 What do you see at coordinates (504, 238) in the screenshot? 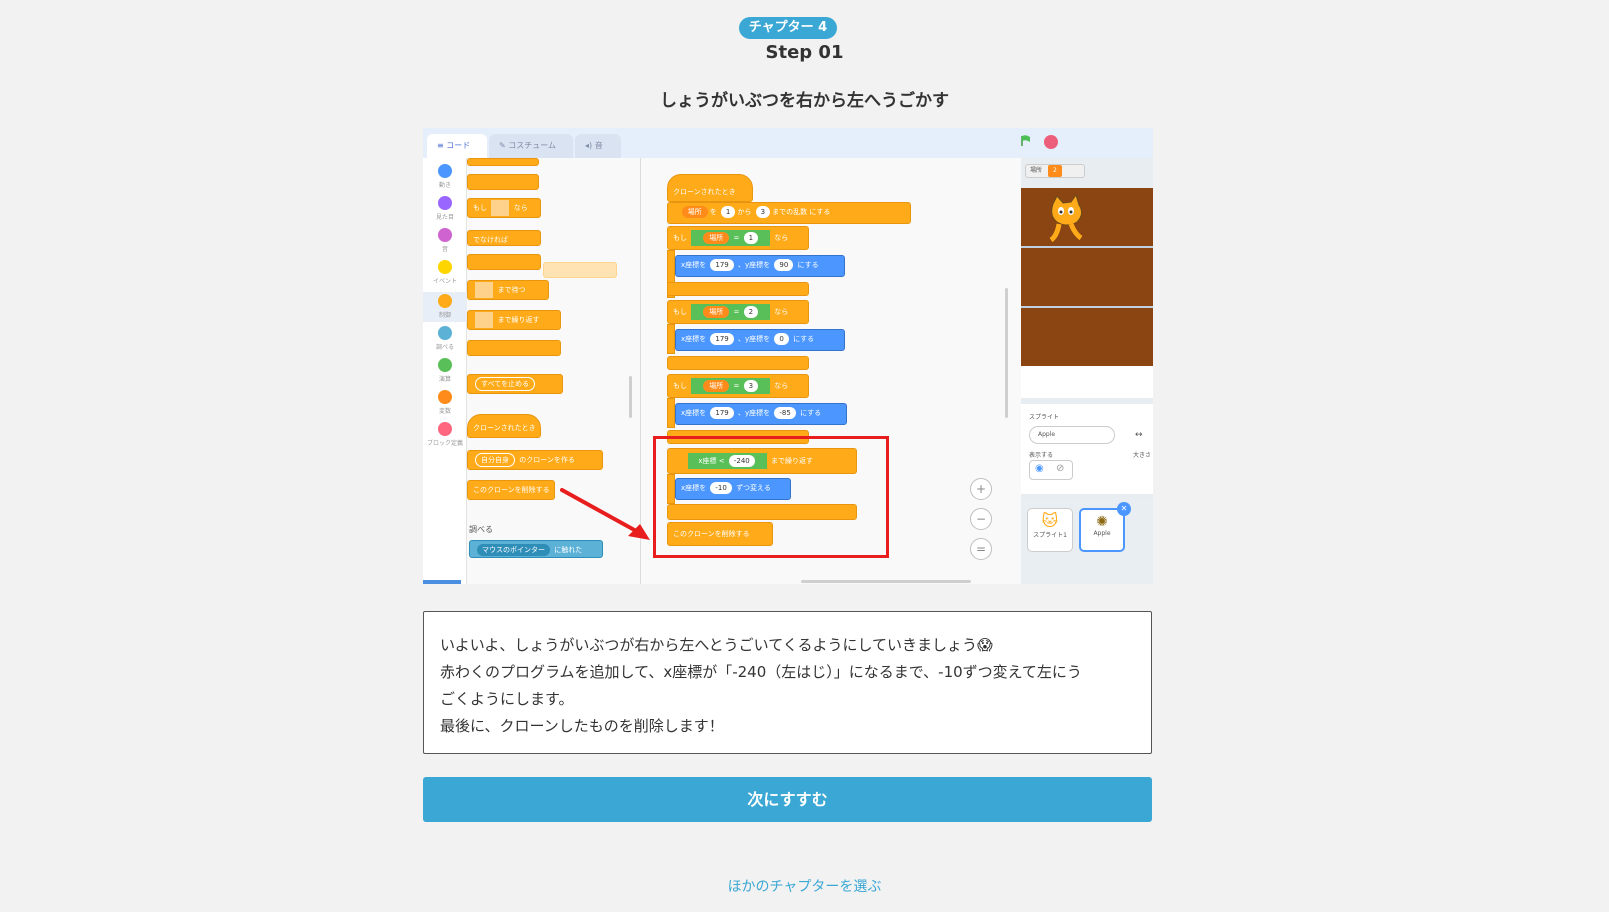
I see `palette-else-block: でなければ` at bounding box center [504, 238].